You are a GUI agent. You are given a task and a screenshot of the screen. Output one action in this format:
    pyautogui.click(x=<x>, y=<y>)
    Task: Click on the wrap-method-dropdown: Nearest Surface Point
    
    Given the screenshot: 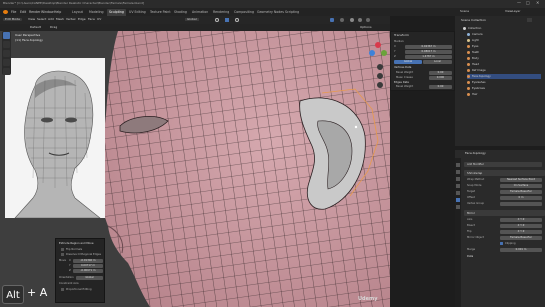 What is the action you would take?
    pyautogui.click(x=521, y=180)
    